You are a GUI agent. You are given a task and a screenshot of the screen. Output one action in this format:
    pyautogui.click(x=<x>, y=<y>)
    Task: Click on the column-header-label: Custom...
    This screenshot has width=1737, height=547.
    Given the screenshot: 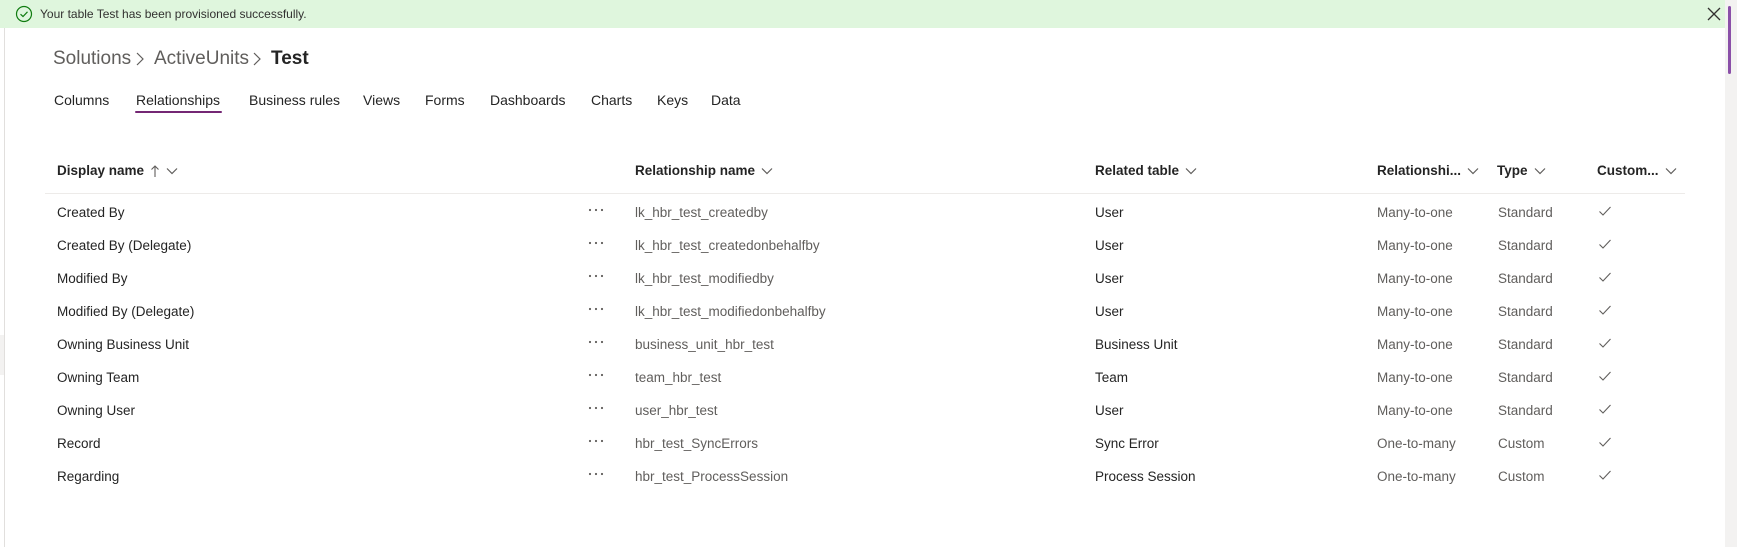 What is the action you would take?
    pyautogui.click(x=1628, y=170)
    